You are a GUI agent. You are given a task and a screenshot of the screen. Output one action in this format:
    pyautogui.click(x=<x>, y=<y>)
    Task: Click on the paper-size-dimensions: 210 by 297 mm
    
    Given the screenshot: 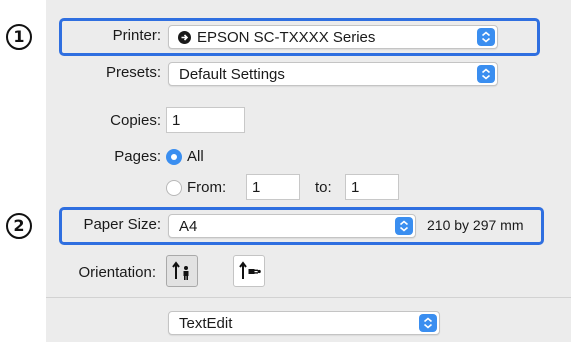 What is the action you would take?
    pyautogui.click(x=475, y=225)
    